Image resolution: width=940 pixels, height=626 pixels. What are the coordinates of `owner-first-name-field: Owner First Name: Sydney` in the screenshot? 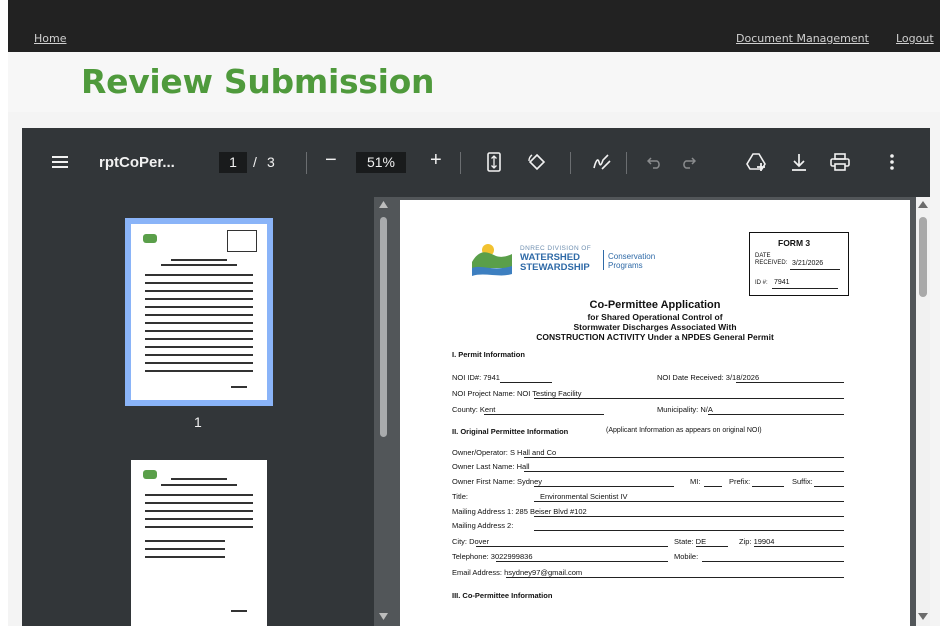 It's located at (497, 481).